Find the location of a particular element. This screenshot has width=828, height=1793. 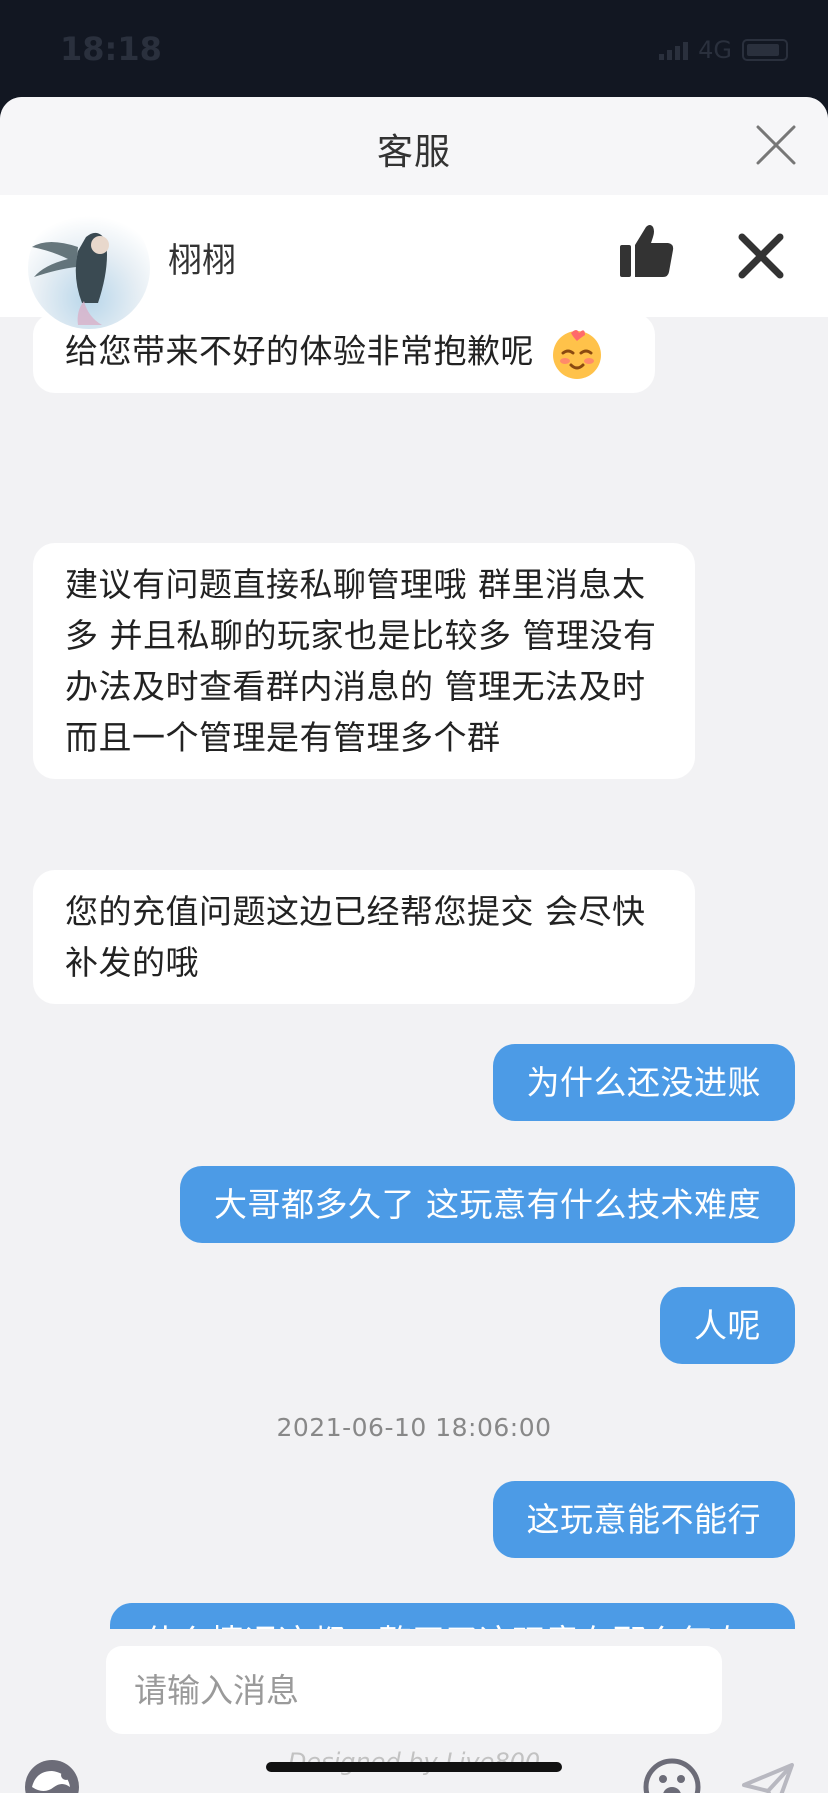

message-bubble-incoming: 您的充值问题这边已经帮您提交 会尽快补发的哦 is located at coordinates (364, 937).